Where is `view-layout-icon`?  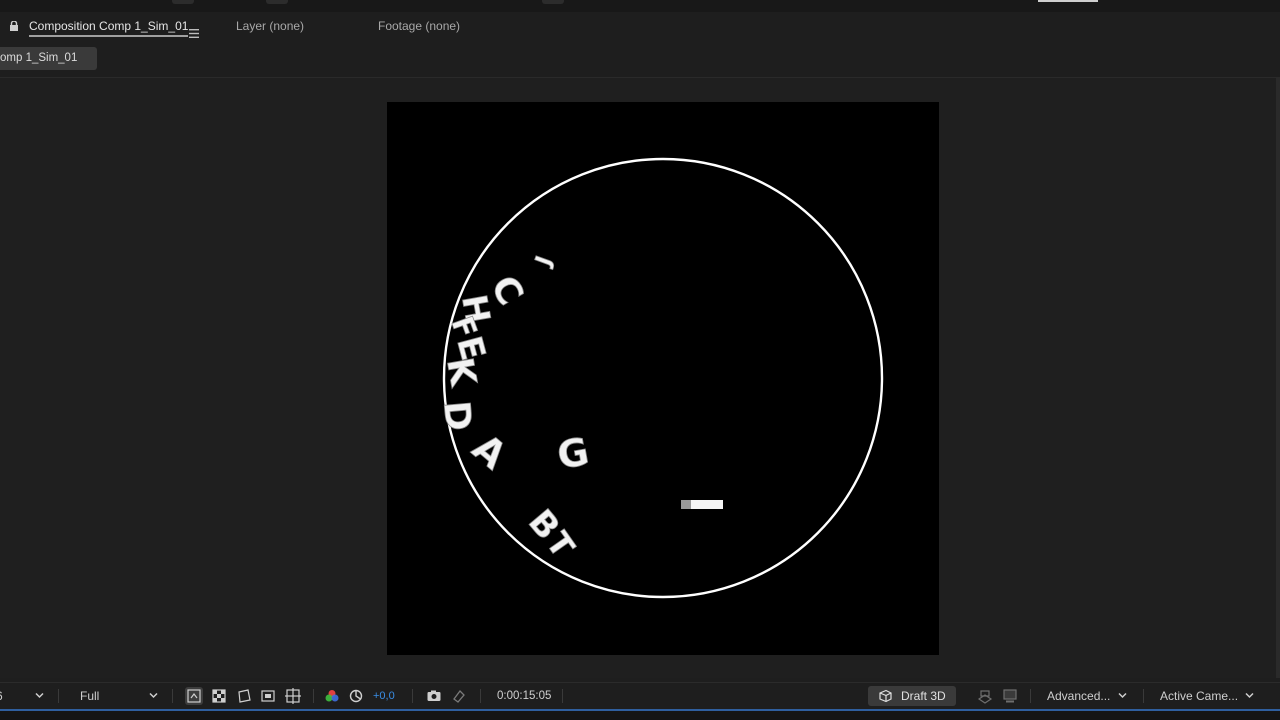
view-layout-icon is located at coordinates (985, 696).